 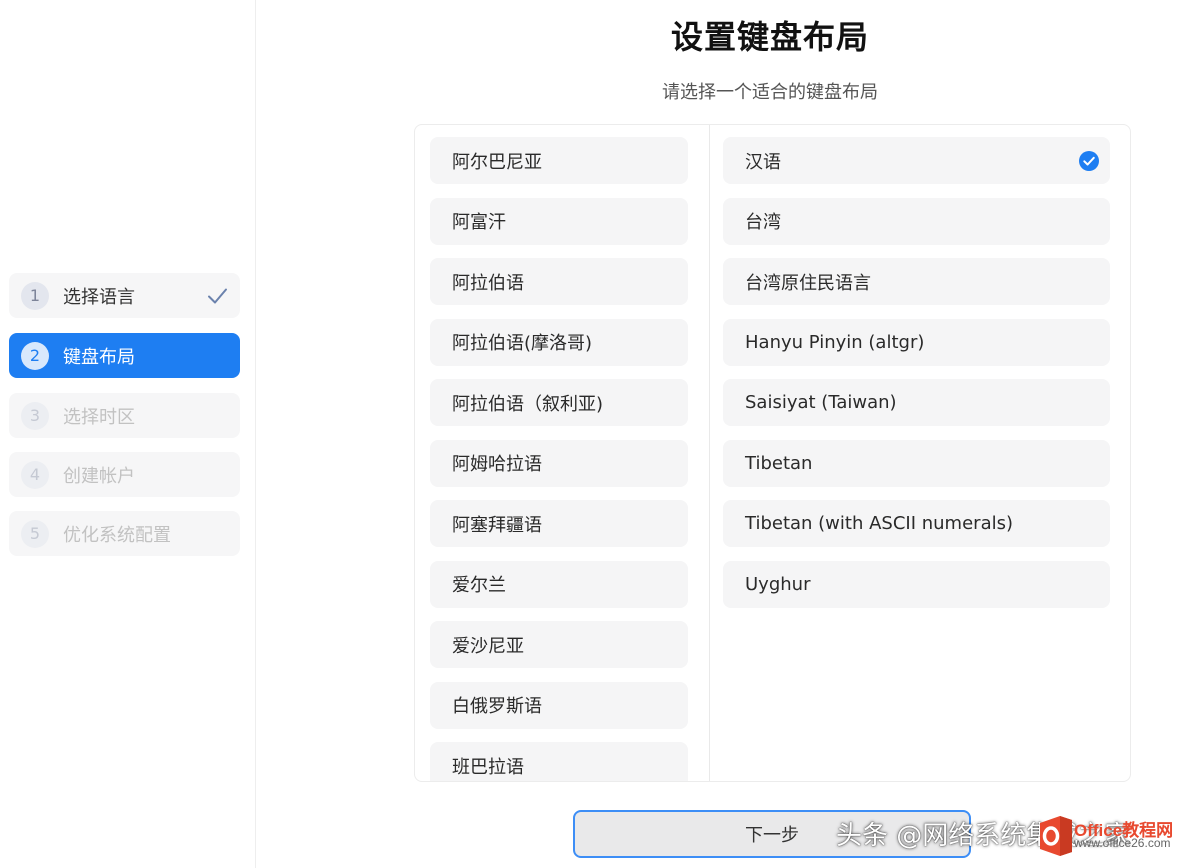 What do you see at coordinates (559, 761) in the screenshot?
I see `language-item: 班巴拉语` at bounding box center [559, 761].